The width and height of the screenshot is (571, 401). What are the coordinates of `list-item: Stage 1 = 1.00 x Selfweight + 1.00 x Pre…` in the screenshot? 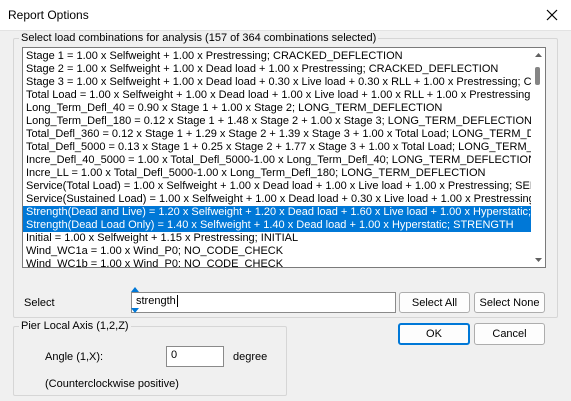 It's located at (277, 56).